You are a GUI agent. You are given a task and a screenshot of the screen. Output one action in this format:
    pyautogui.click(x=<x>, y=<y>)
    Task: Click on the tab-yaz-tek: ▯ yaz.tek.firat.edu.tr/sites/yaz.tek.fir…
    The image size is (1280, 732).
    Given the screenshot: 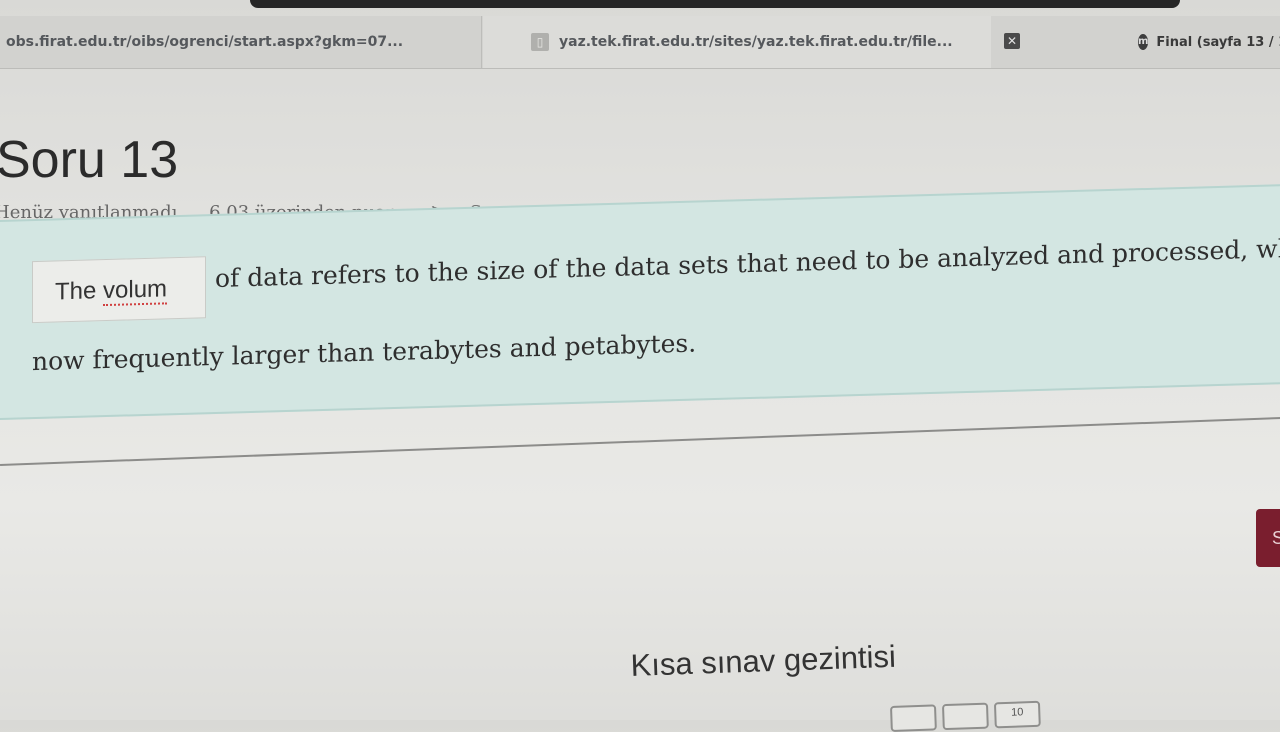 What is the action you would take?
    pyautogui.click(x=737, y=42)
    